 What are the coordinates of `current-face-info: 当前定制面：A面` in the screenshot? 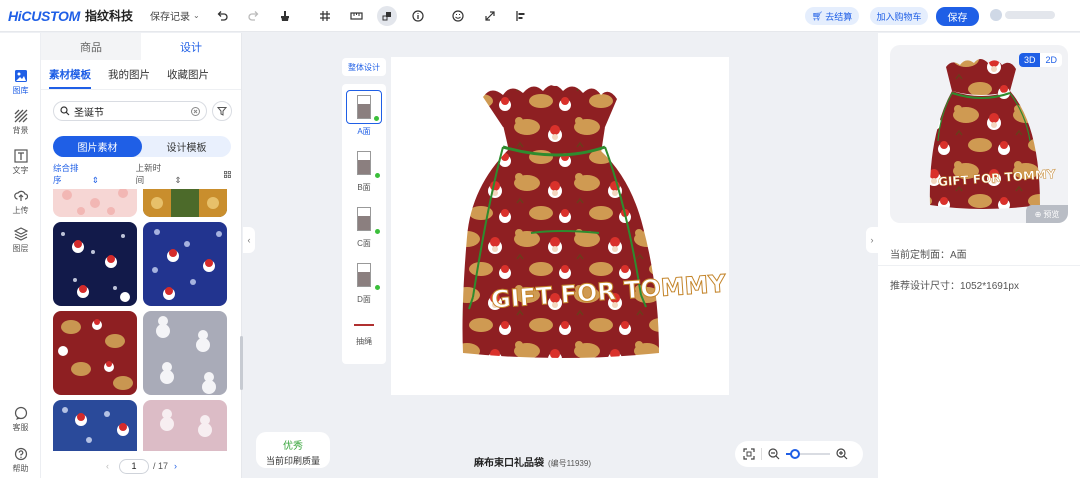 It's located at (928, 255).